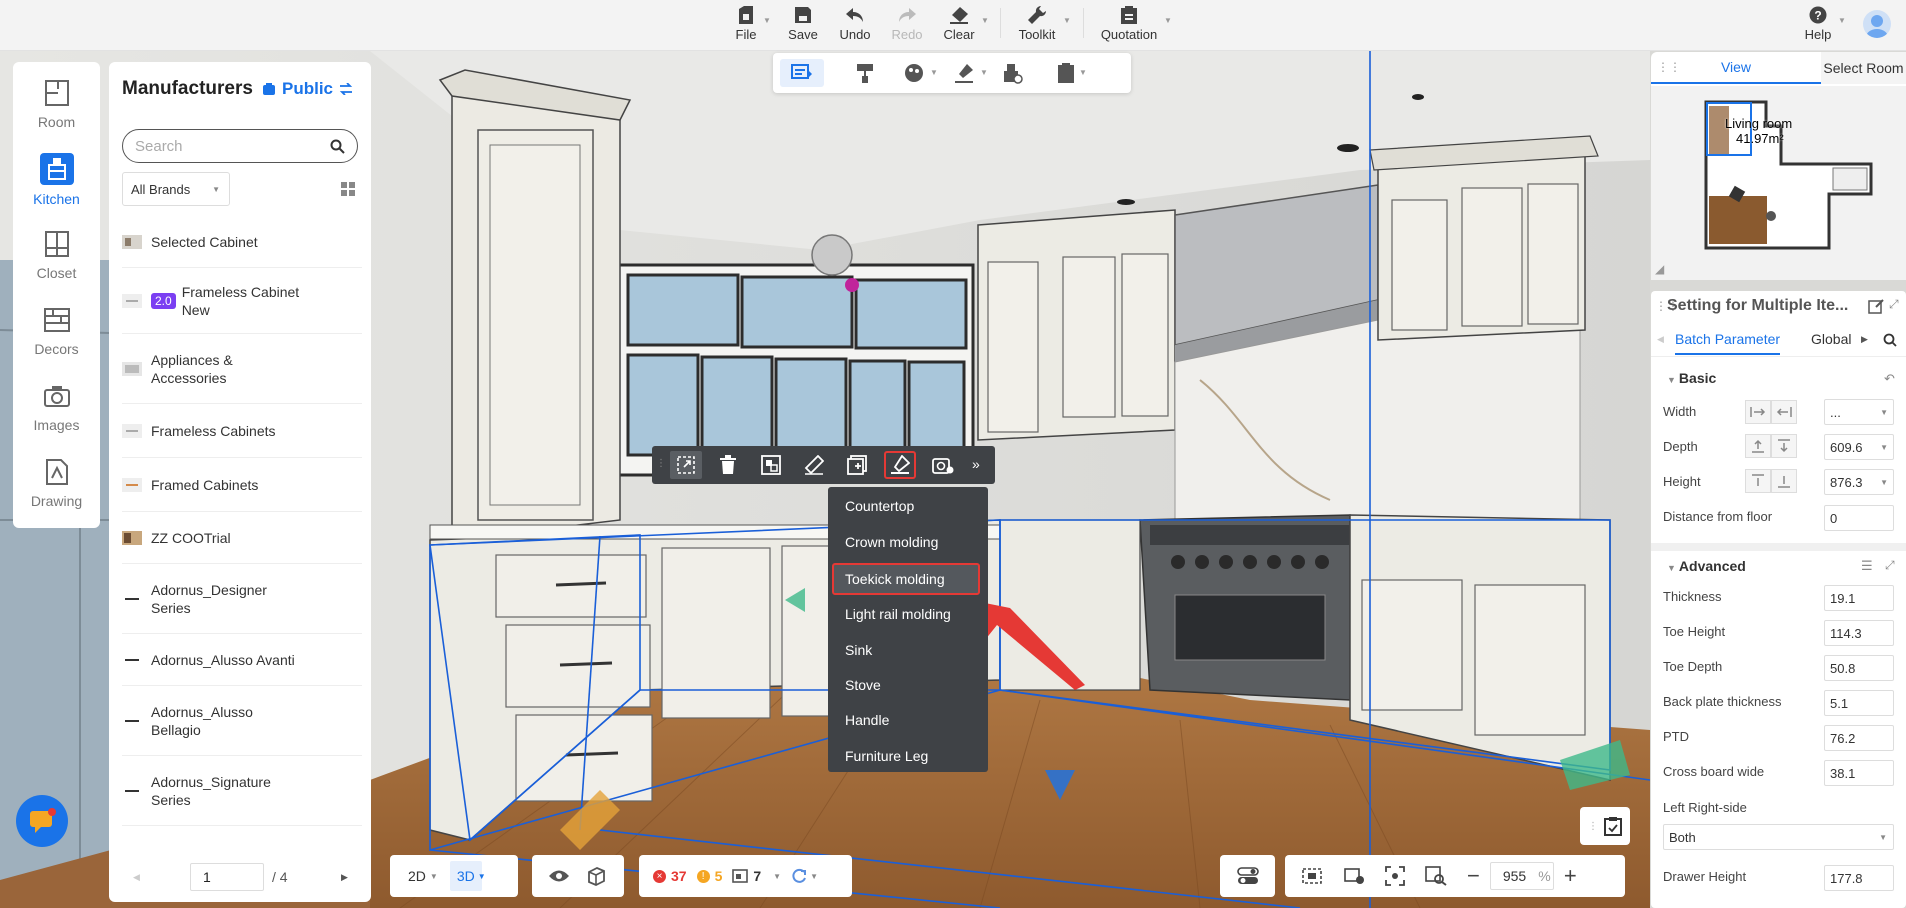  Describe the element at coordinates (976, 464) in the screenshot. I see `expand-more-icon: »` at that location.